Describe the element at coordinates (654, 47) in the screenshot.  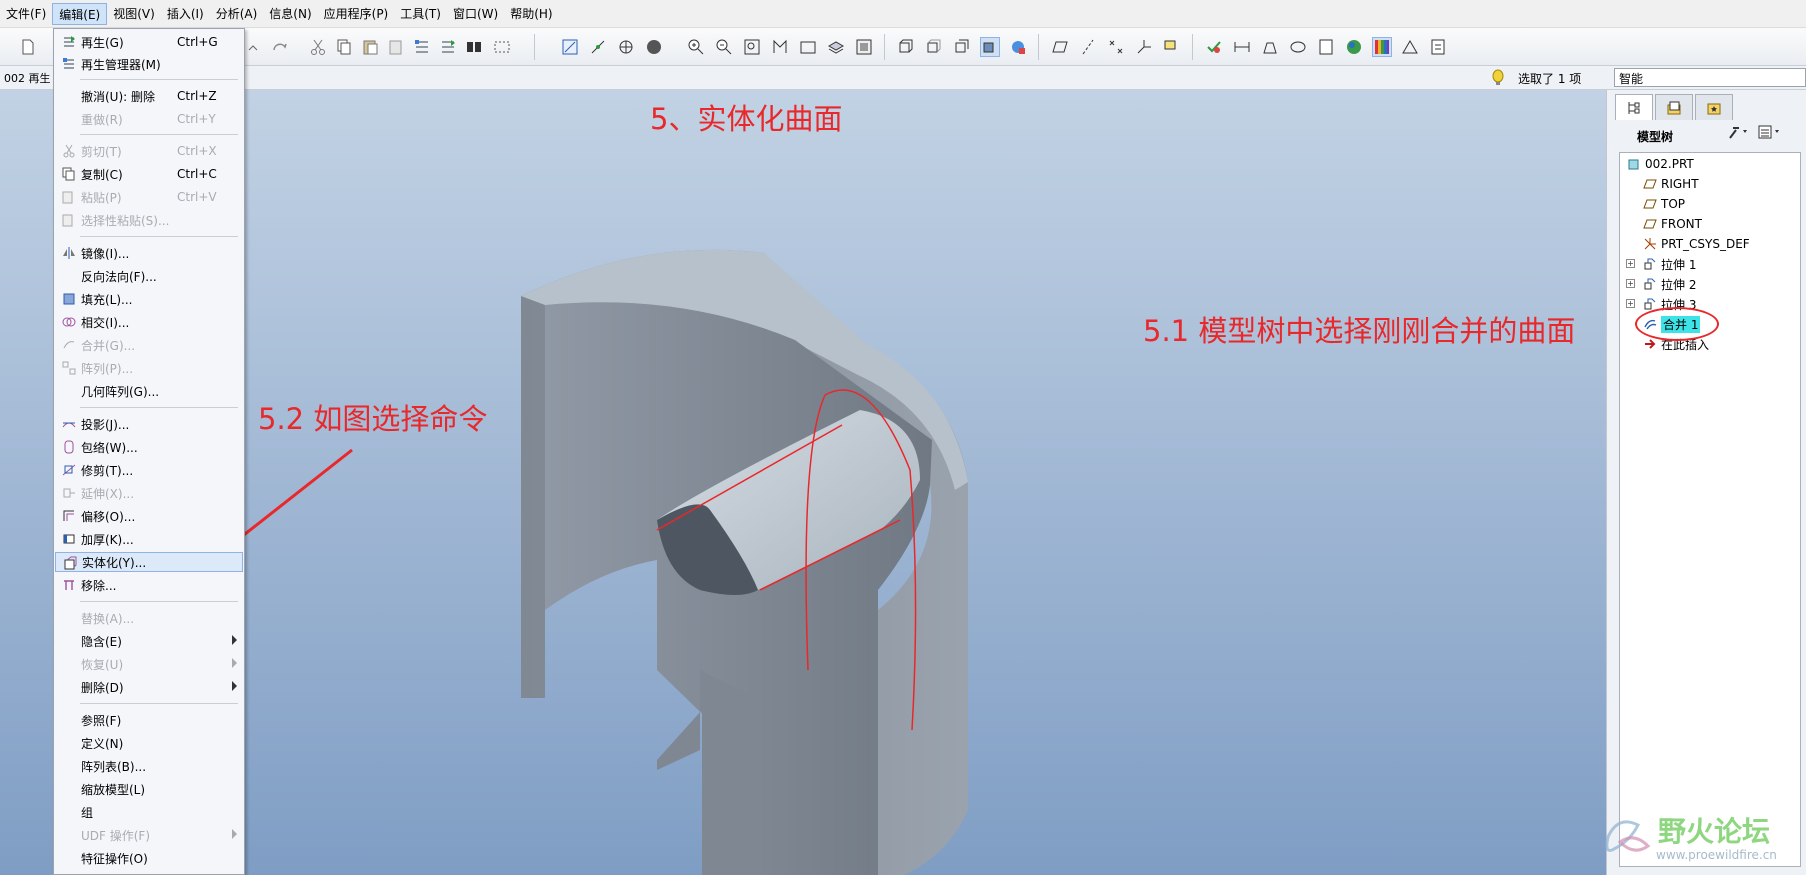
I see `shading-icon` at that location.